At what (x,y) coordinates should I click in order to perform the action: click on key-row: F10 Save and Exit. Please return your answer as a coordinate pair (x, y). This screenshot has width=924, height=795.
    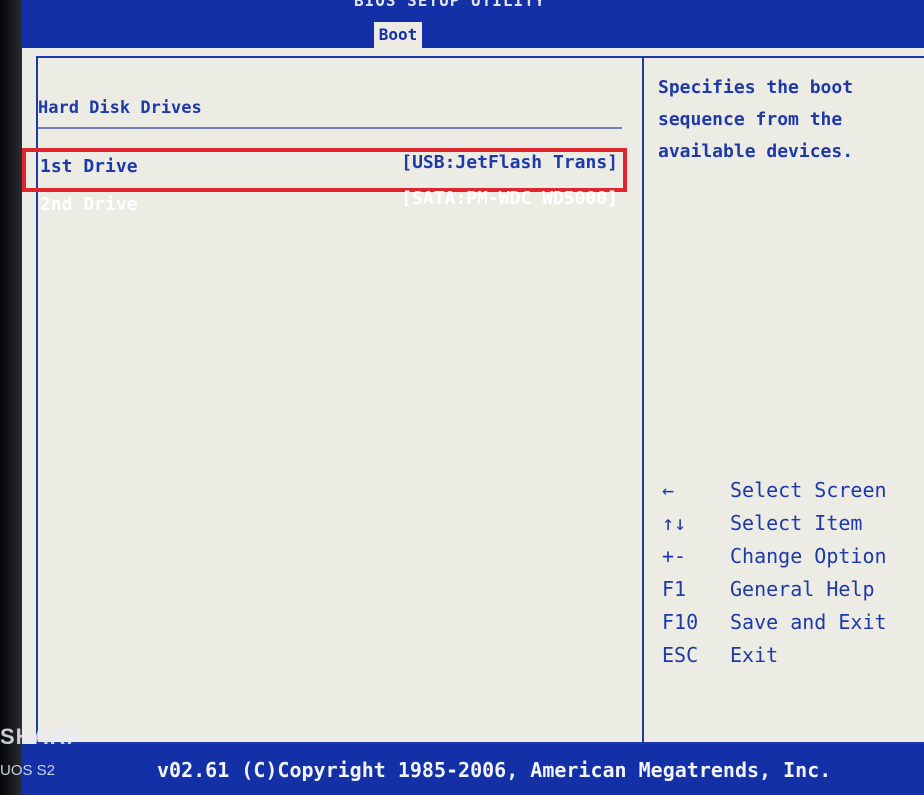
    Looking at the image, I should click on (793, 622).